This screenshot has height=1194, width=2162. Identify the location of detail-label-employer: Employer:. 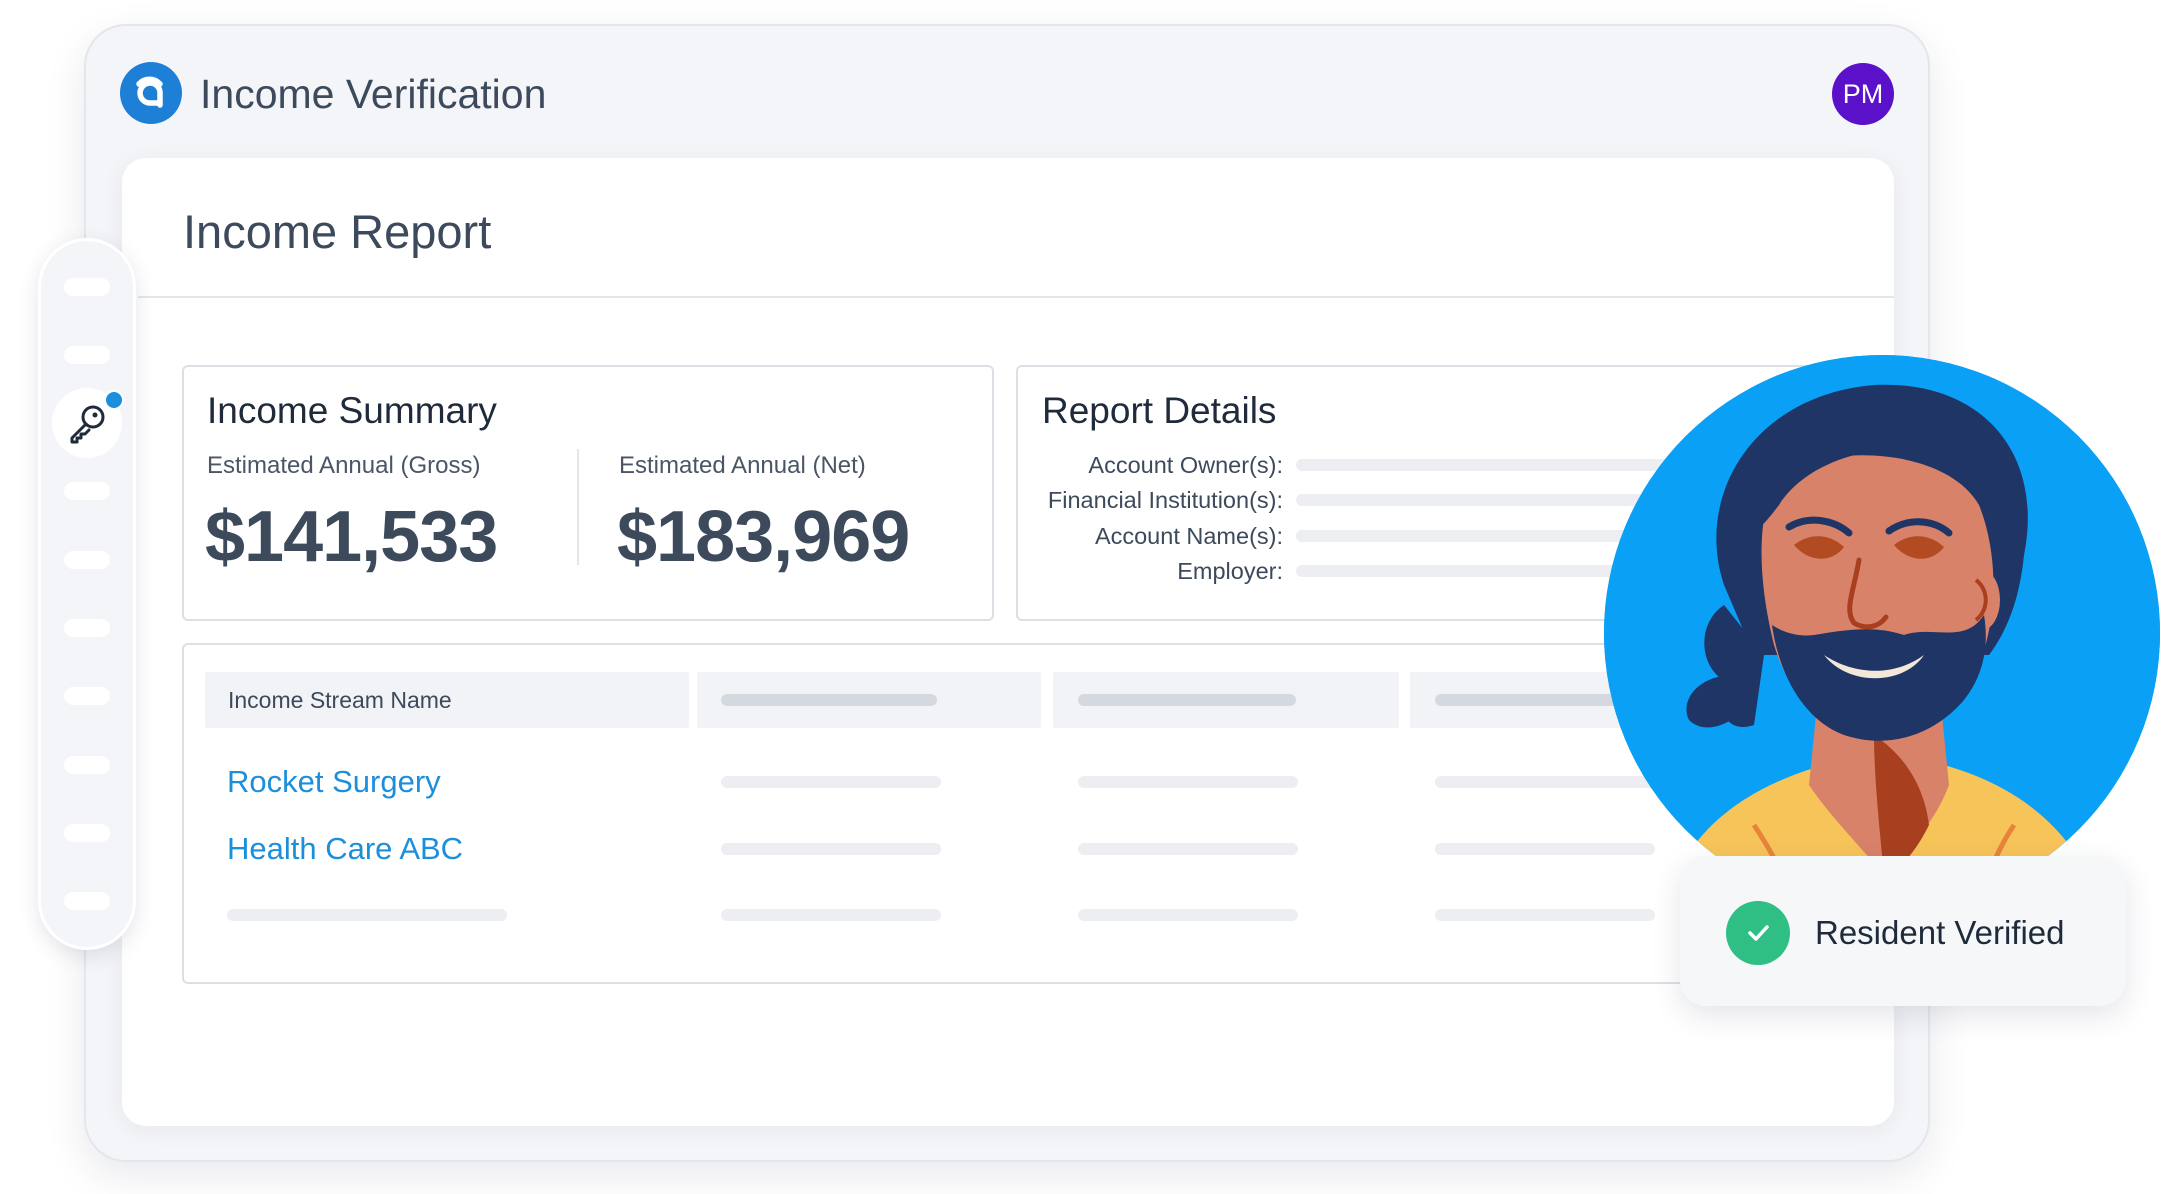
(1230, 571).